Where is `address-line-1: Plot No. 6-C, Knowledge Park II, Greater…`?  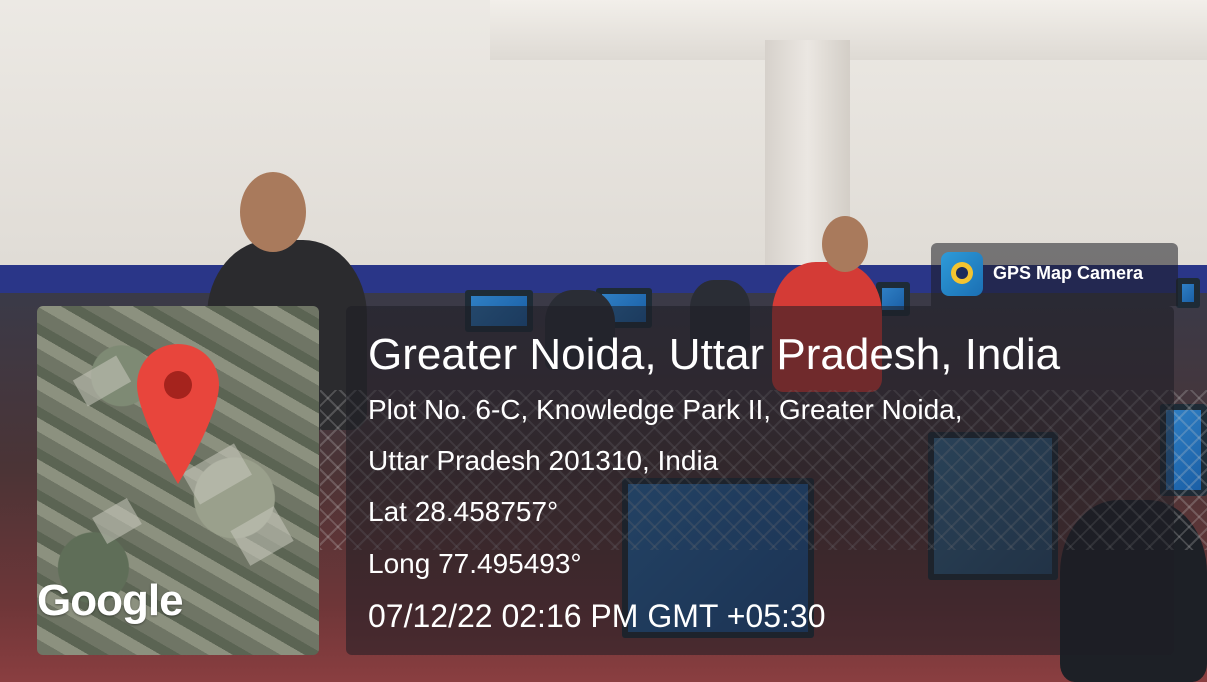
address-line-1: Plot No. 6-C, Knowledge Park II, Greater… is located at coordinates (665, 409).